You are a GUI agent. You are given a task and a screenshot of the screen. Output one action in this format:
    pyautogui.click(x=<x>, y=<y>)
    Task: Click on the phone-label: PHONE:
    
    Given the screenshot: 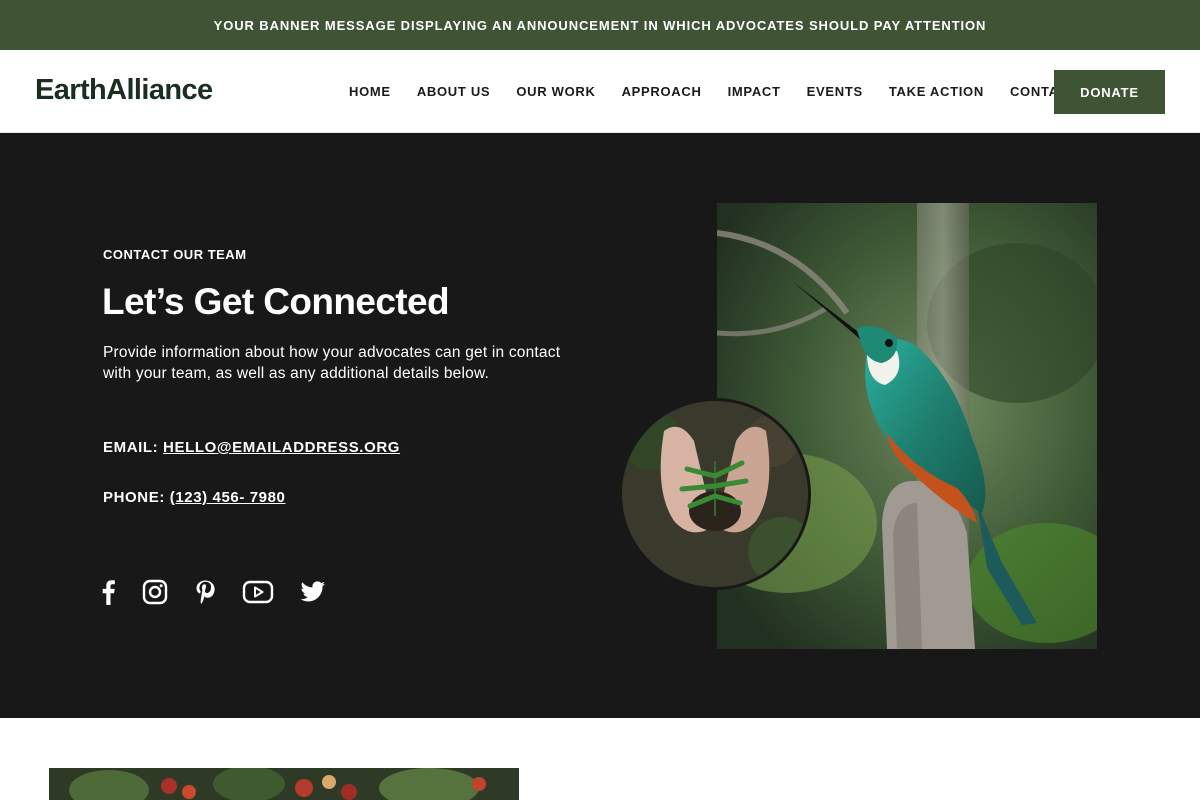 What is the action you would take?
    pyautogui.click(x=134, y=497)
    